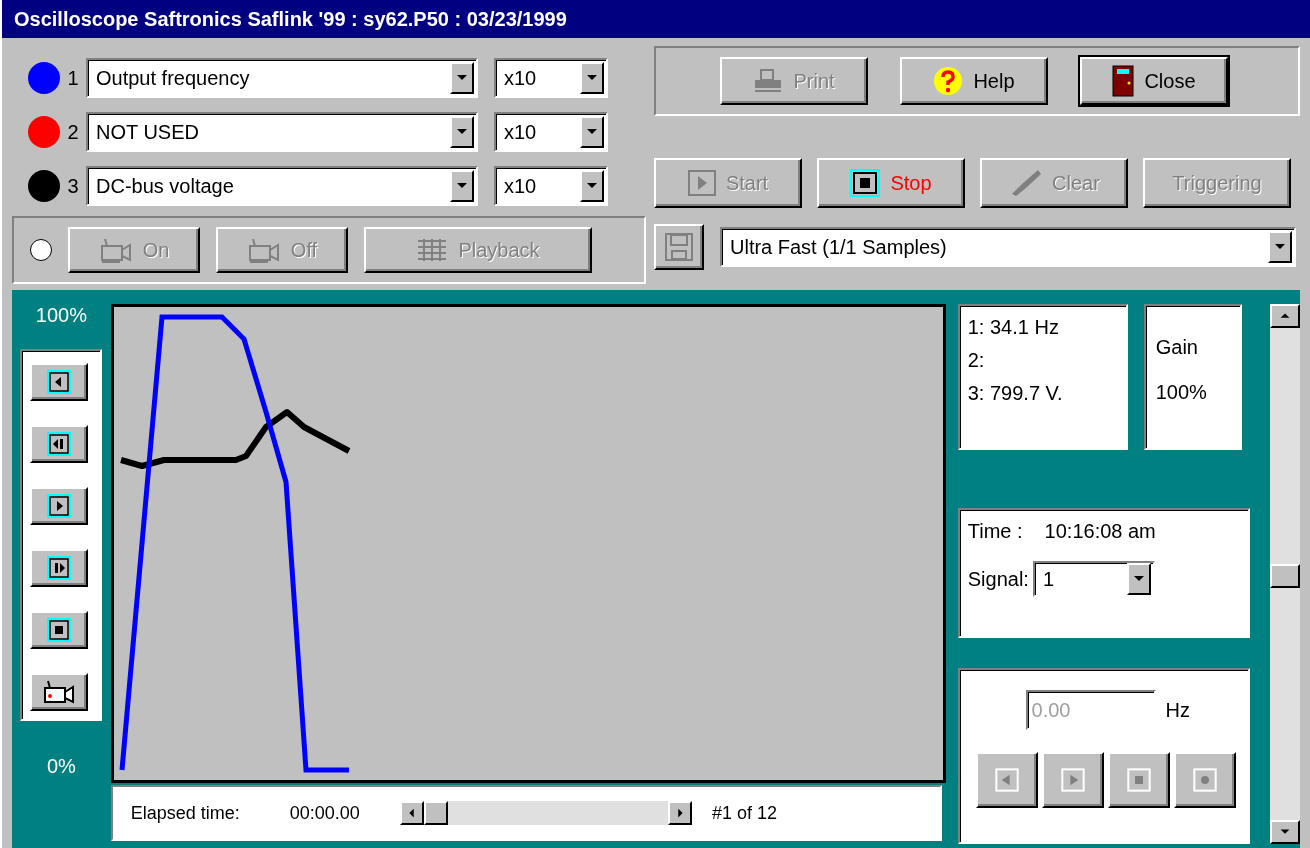 Image resolution: width=1310 pixels, height=848 pixels. I want to click on signal-dropdown: DC-bus voltage, so click(282, 186).